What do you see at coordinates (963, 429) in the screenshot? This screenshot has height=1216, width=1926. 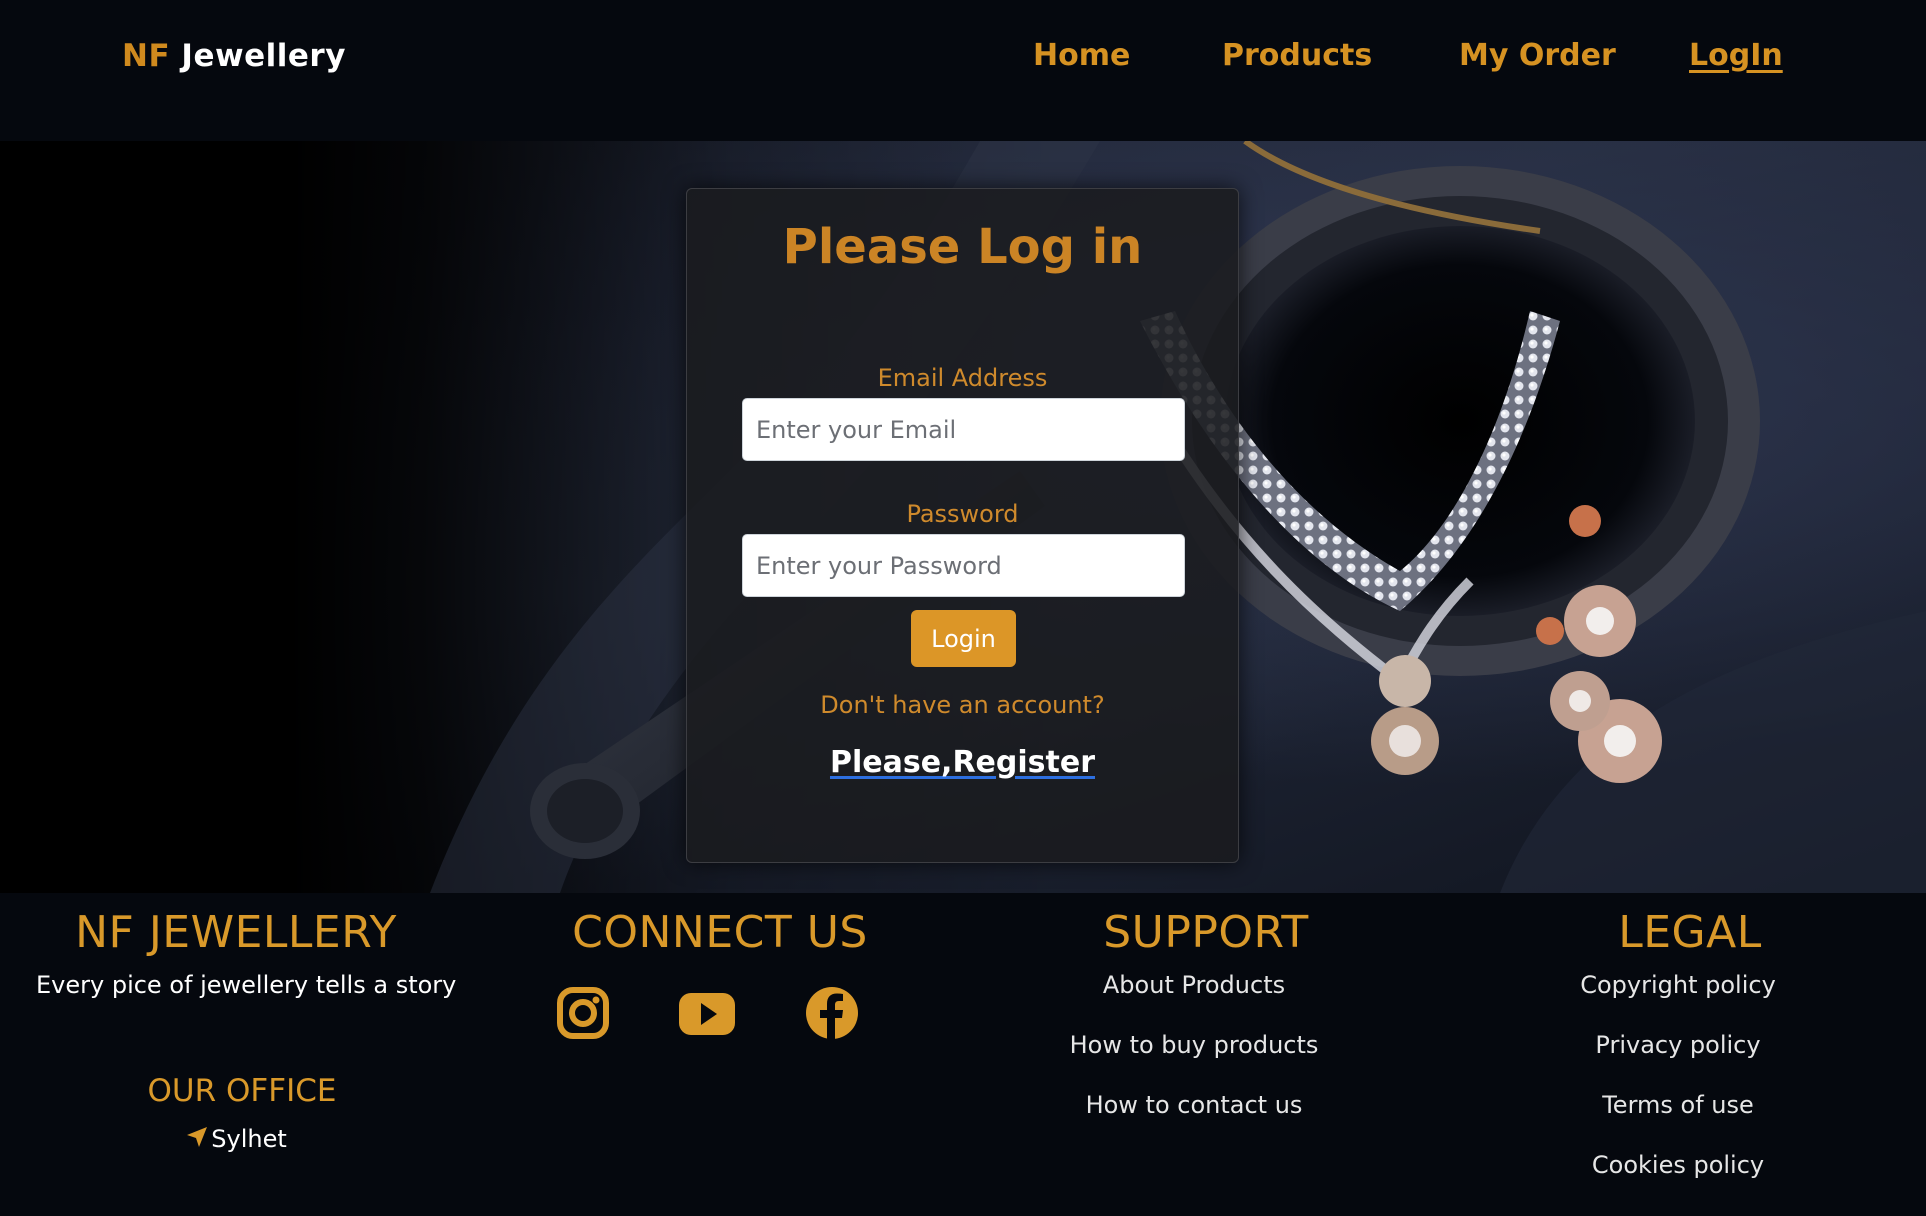 I see `email-input` at bounding box center [963, 429].